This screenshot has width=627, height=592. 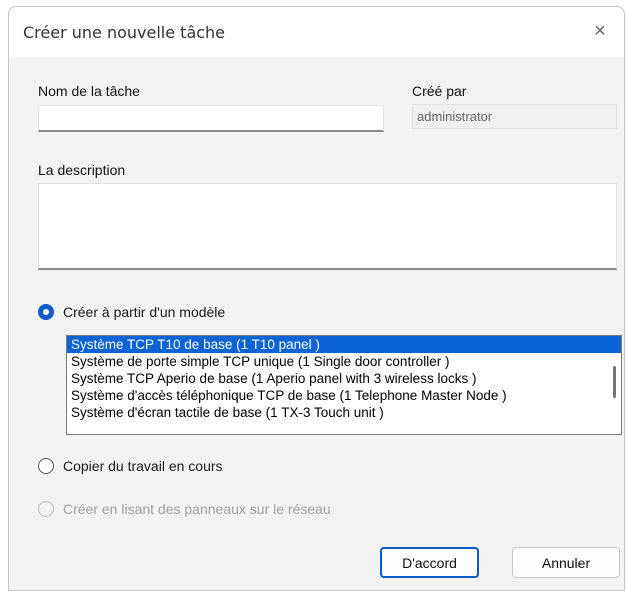 What do you see at coordinates (124, 32) in the screenshot?
I see `dialog-title: Créer une nouvelle tâche` at bounding box center [124, 32].